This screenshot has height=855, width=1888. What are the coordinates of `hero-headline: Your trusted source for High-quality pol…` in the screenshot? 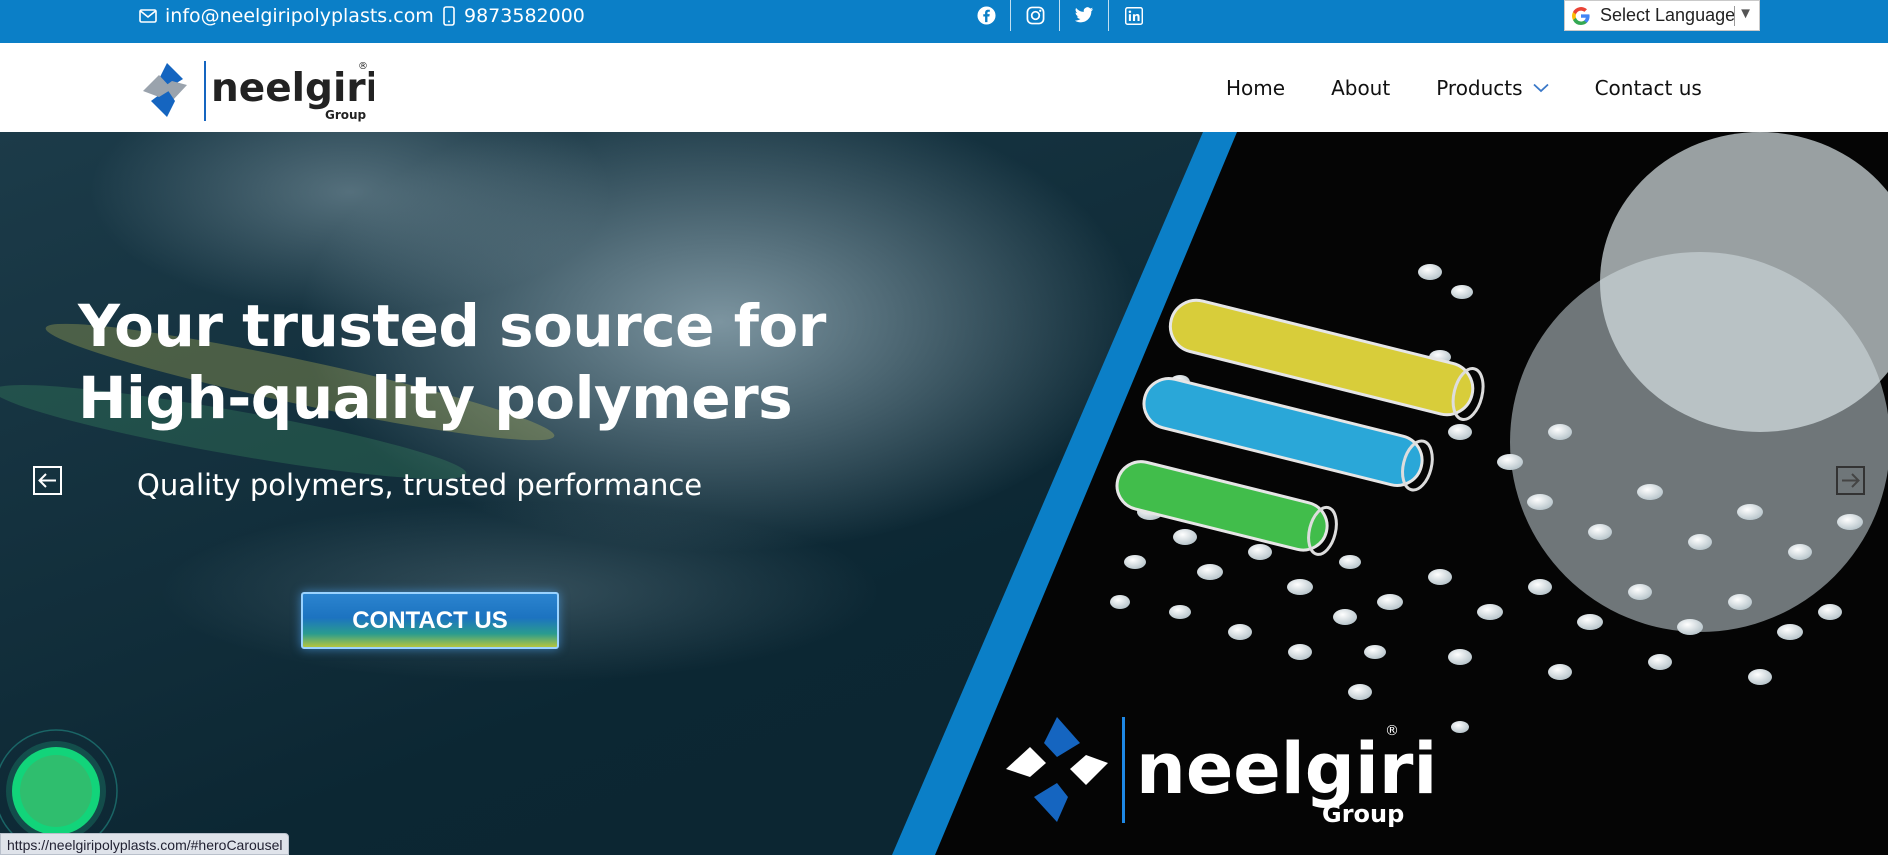 It's located at (458, 362).